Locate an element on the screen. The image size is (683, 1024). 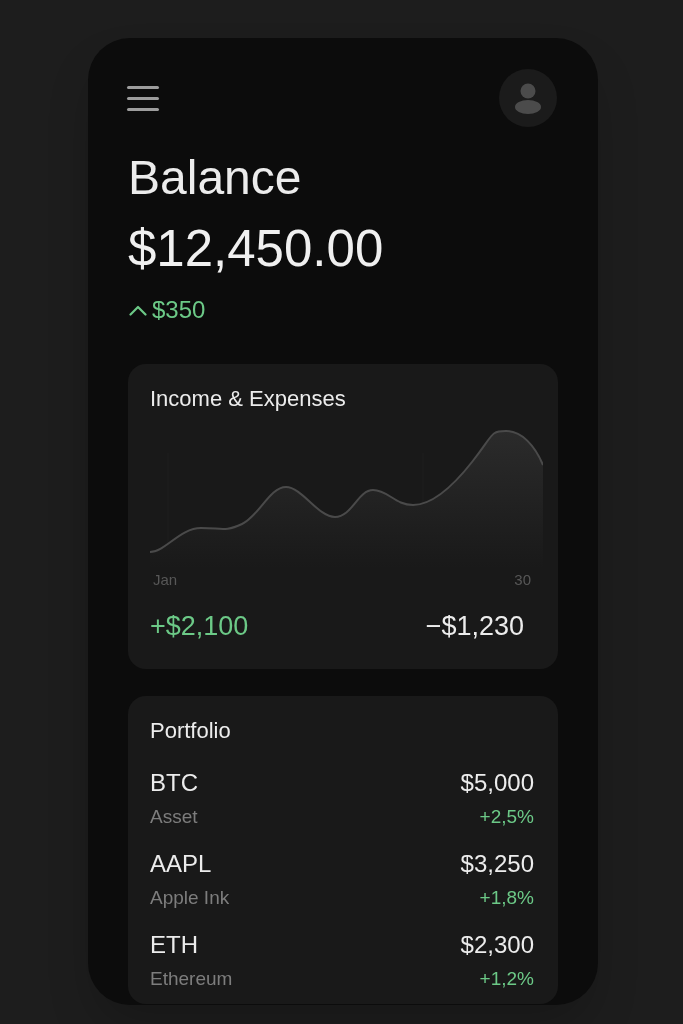
asset-value: $3,250 is located at coordinates (497, 864).